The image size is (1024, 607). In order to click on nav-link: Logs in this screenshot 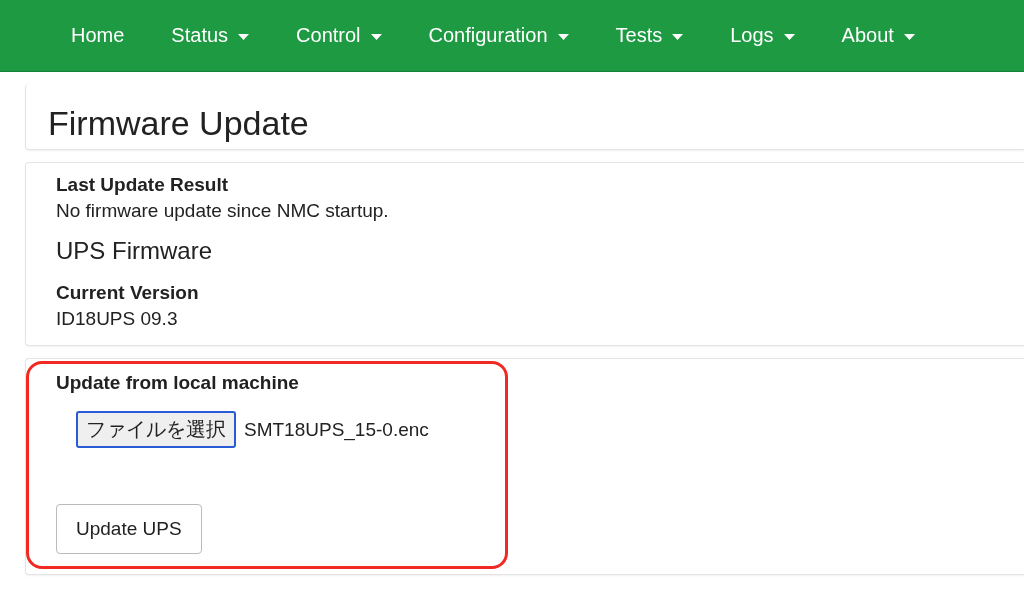, I will do `click(762, 35)`.